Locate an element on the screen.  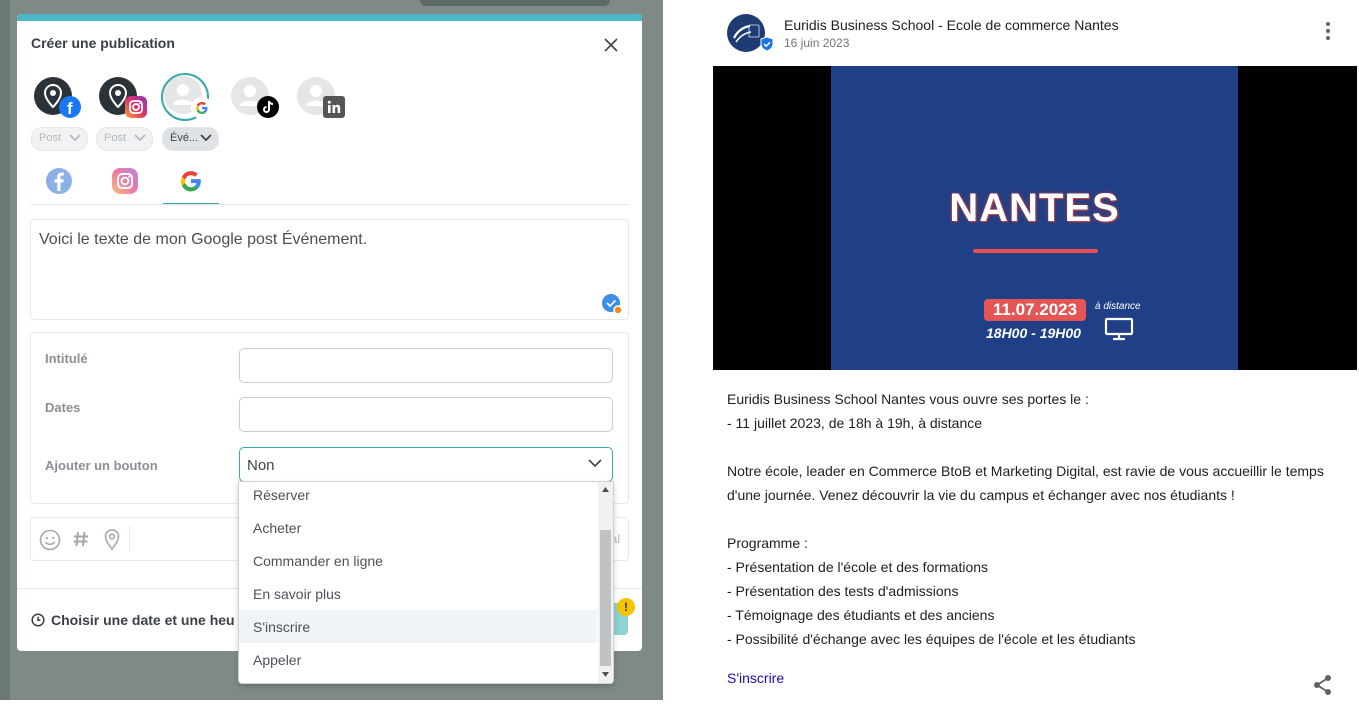
add-button-select: Non is located at coordinates (426, 464).